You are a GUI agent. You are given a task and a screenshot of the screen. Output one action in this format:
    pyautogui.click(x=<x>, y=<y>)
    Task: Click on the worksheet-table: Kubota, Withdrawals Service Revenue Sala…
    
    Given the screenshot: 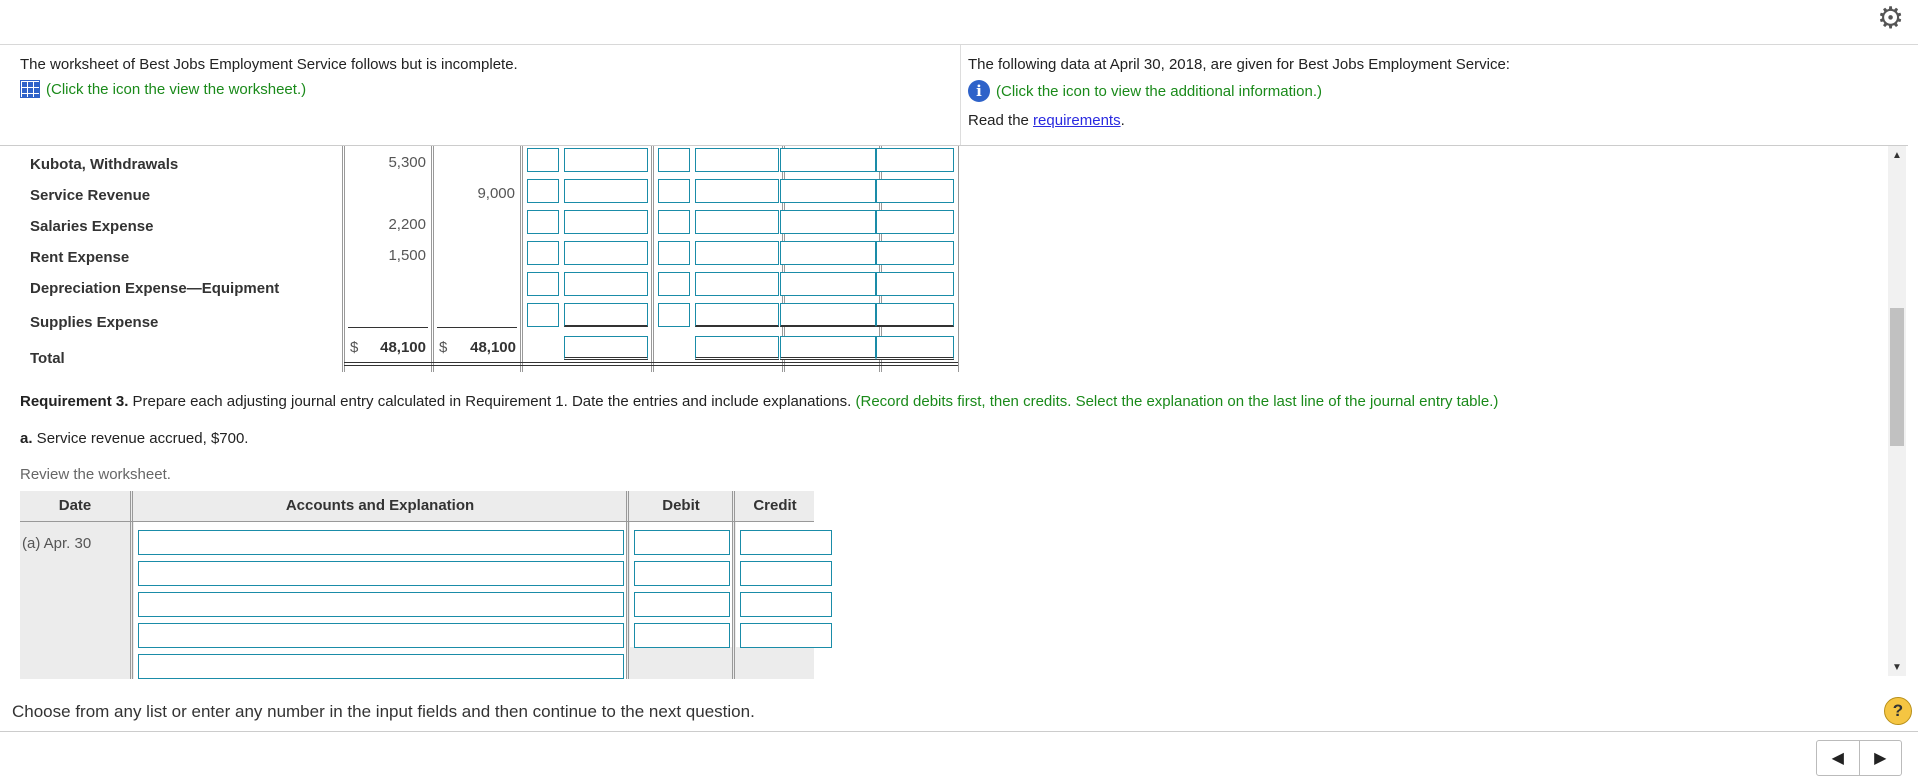 What is the action you would take?
    pyautogui.click(x=490, y=259)
    